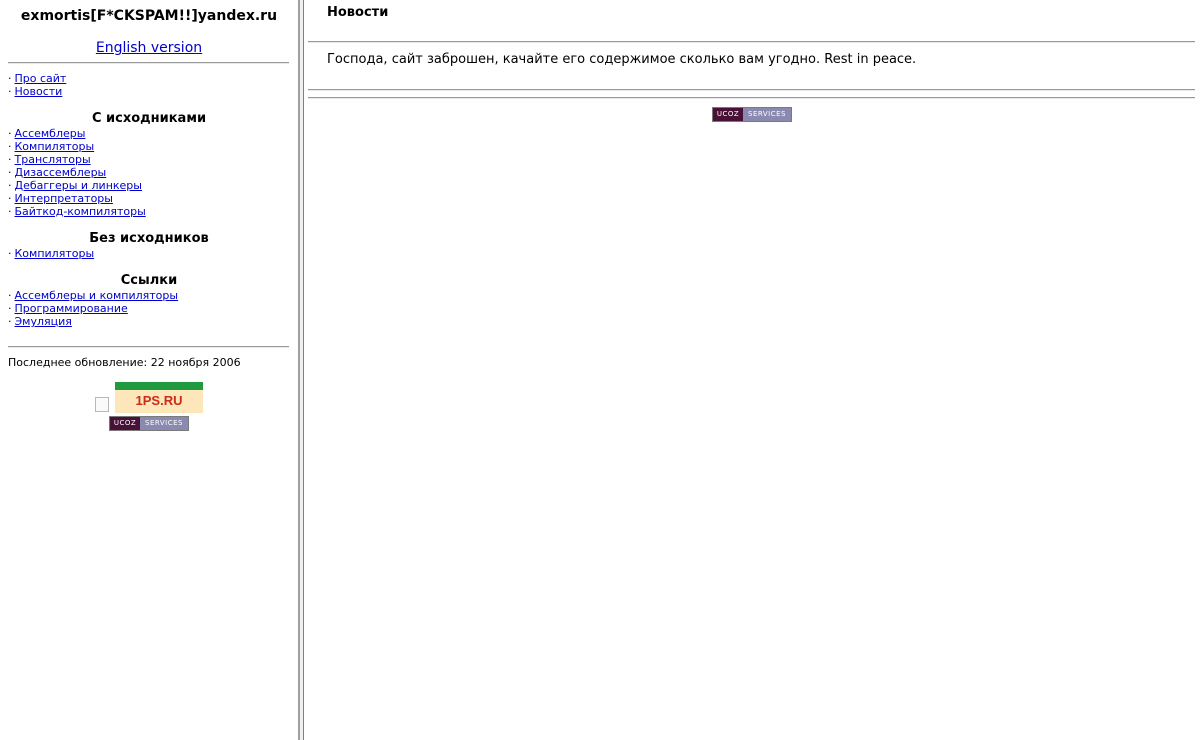 This screenshot has width=1200, height=740. Describe the element at coordinates (124, 362) in the screenshot. I see `last-updated: Последнее обновление: 22 ноября 2006` at that location.